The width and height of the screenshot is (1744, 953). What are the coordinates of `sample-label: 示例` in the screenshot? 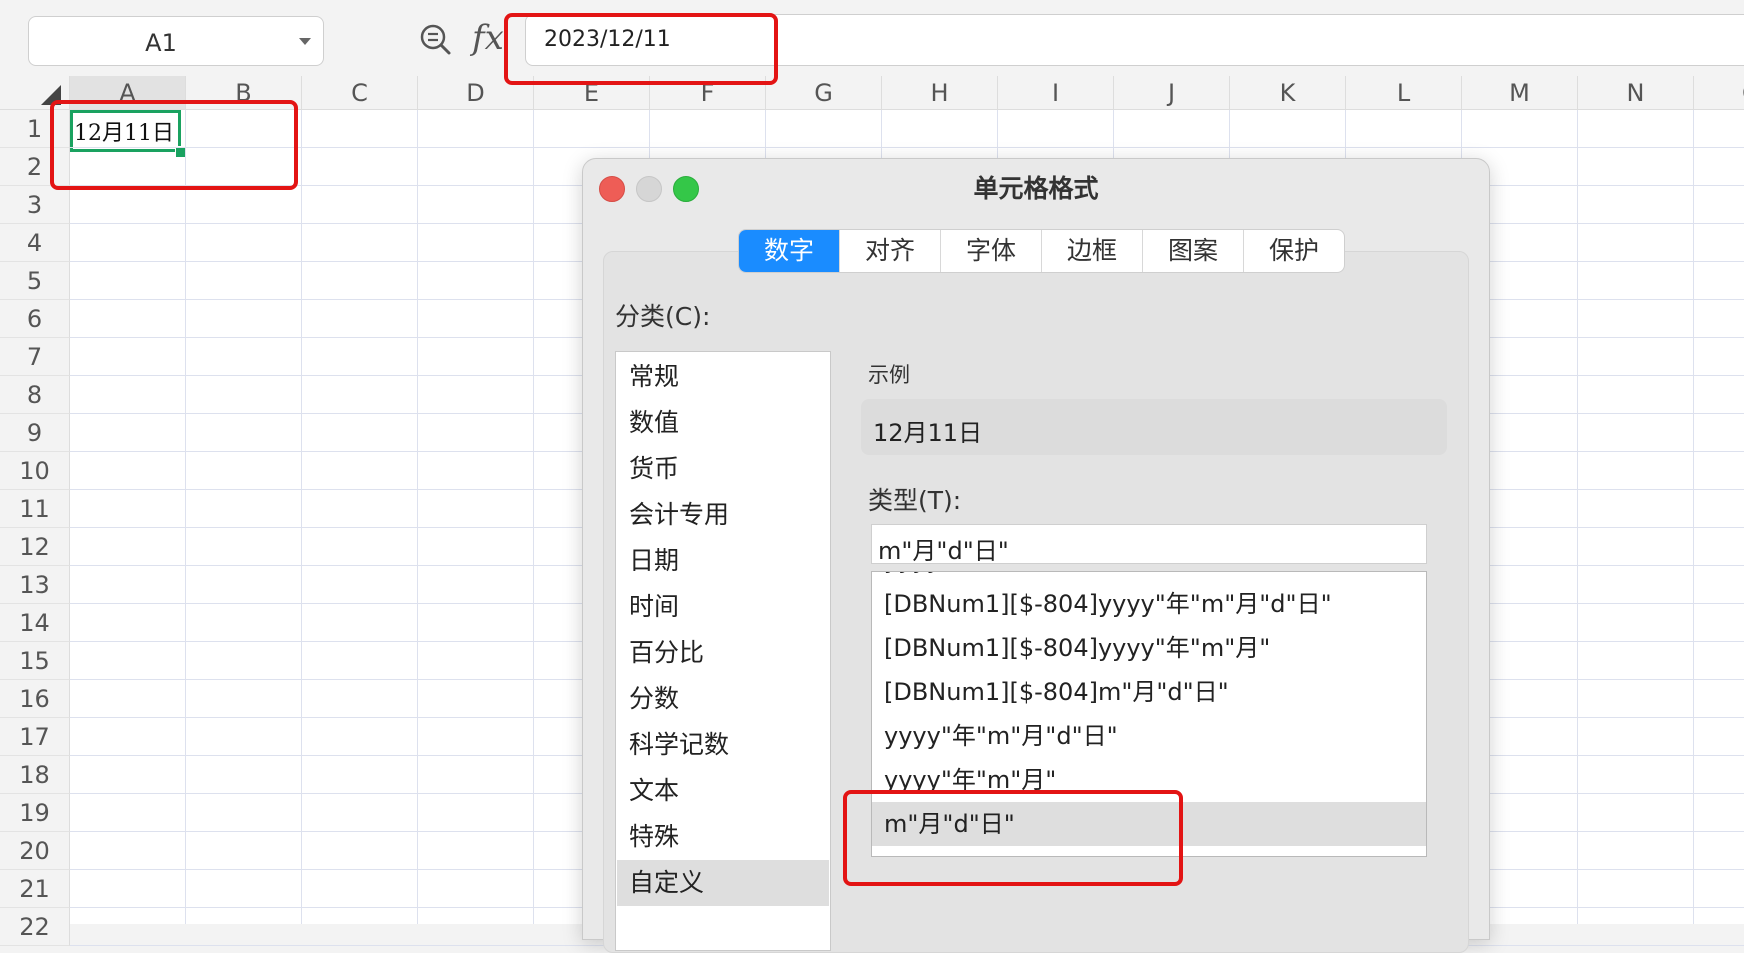 It's located at (889, 375).